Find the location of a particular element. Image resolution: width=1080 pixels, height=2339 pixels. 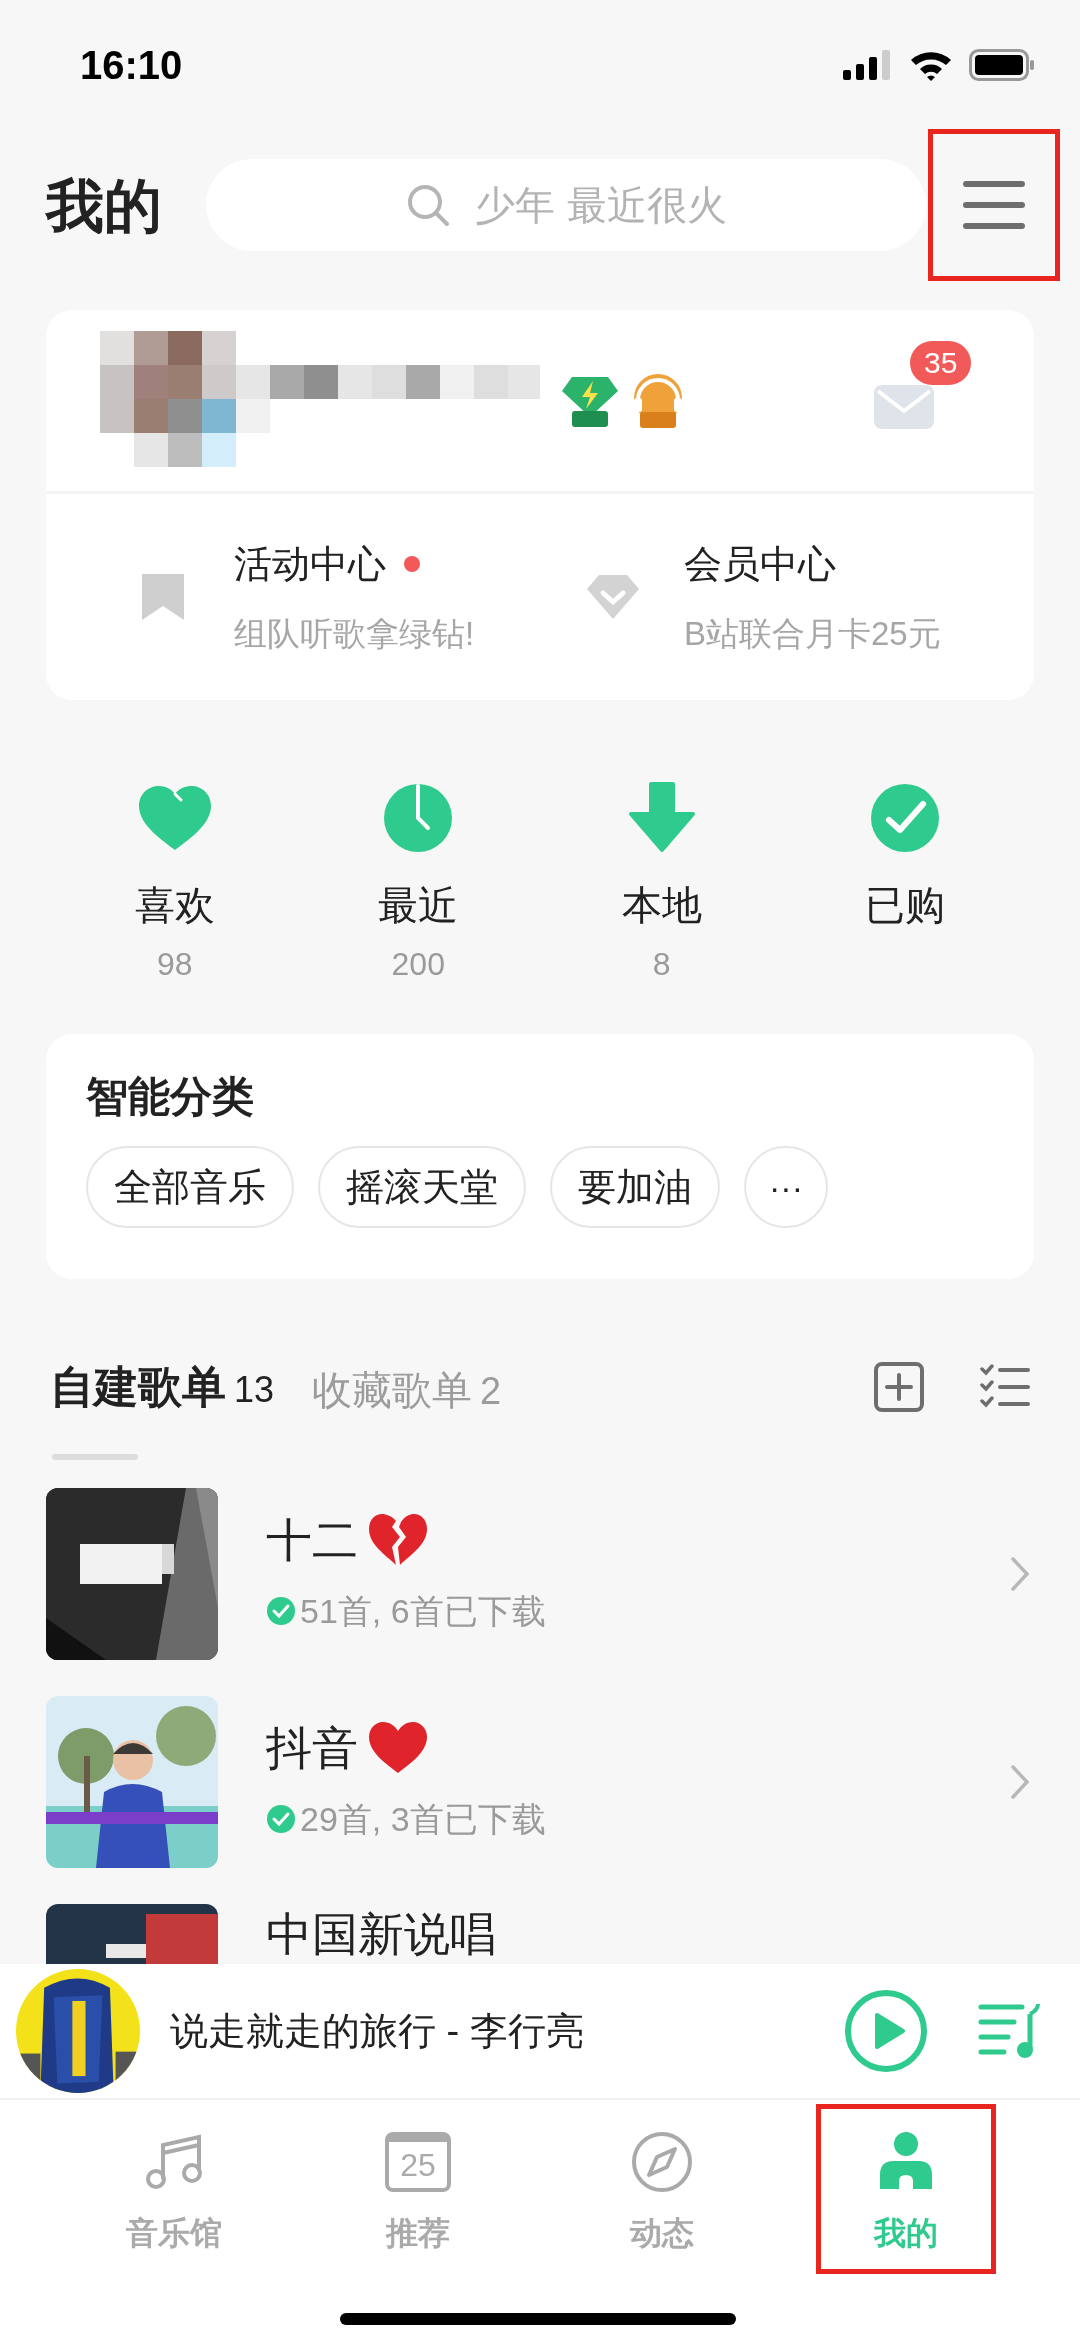

promo-subtitle: B站联合月卡25元 is located at coordinates (812, 633).